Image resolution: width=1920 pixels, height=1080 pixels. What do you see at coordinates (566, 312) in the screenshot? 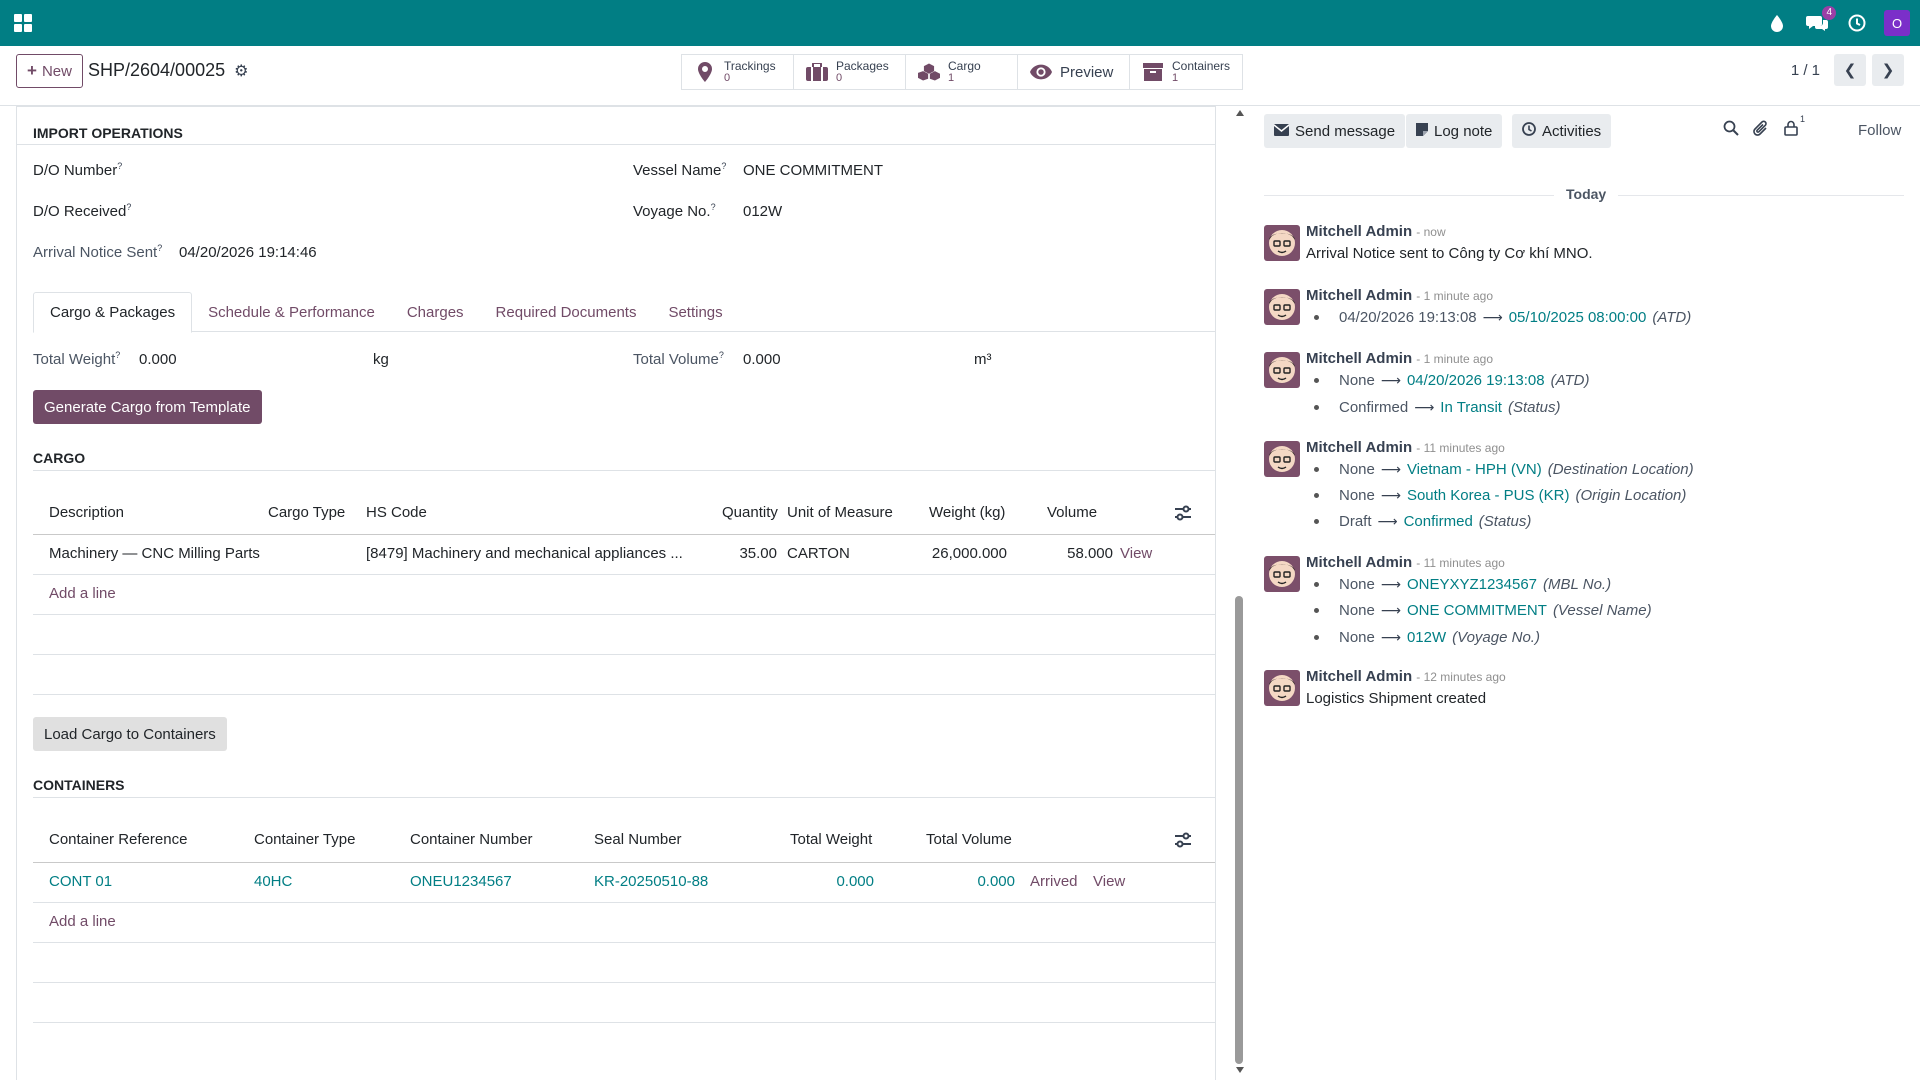
I see `tab-required-documents: Required Documents` at bounding box center [566, 312].